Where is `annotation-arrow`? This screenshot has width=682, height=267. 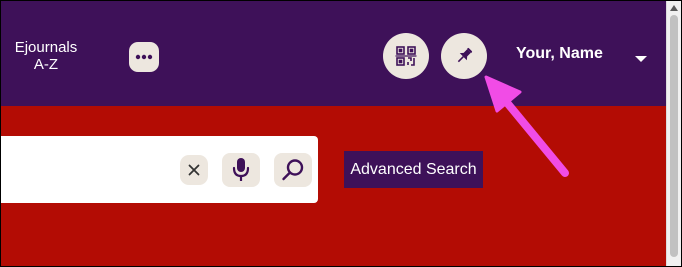 annotation-arrow is located at coordinates (526, 126).